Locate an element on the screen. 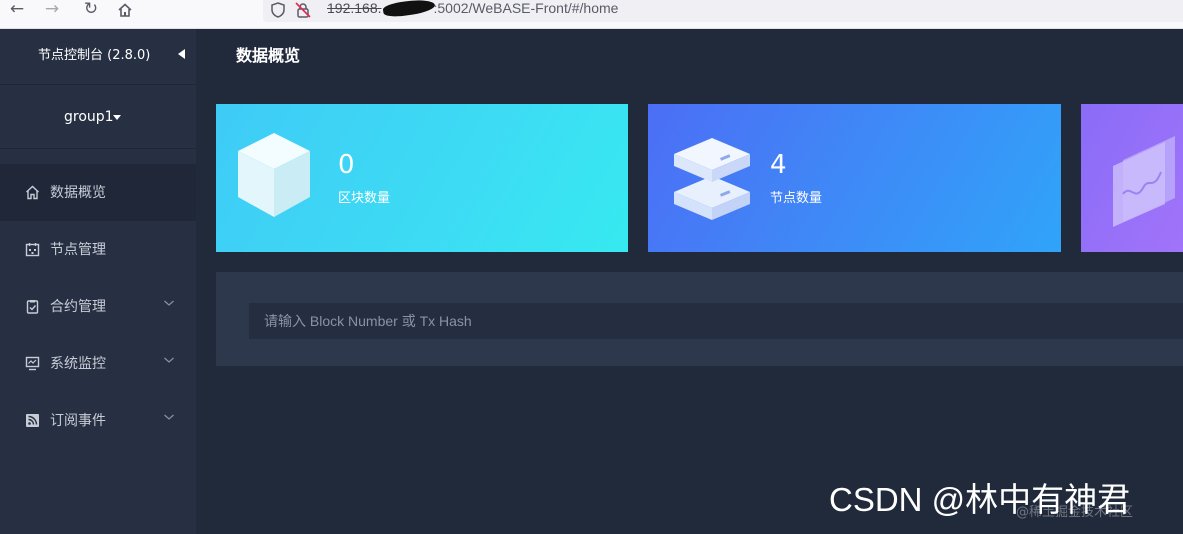  server-icon is located at coordinates (712, 179).